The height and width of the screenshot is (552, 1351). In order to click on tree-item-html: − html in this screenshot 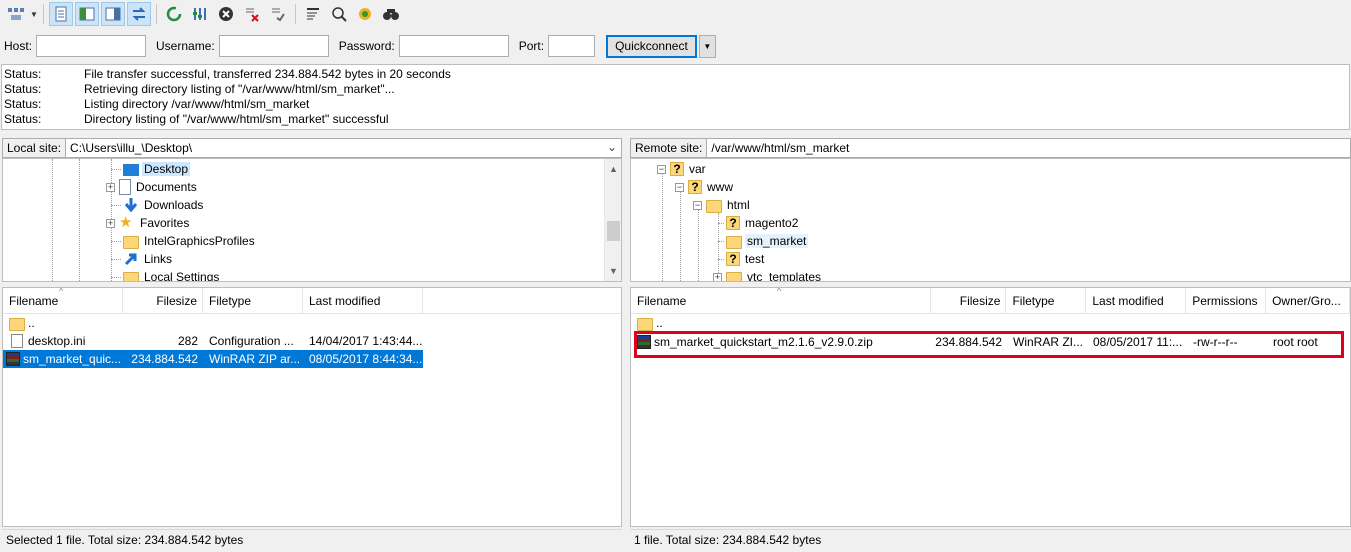, I will do `click(722, 205)`.